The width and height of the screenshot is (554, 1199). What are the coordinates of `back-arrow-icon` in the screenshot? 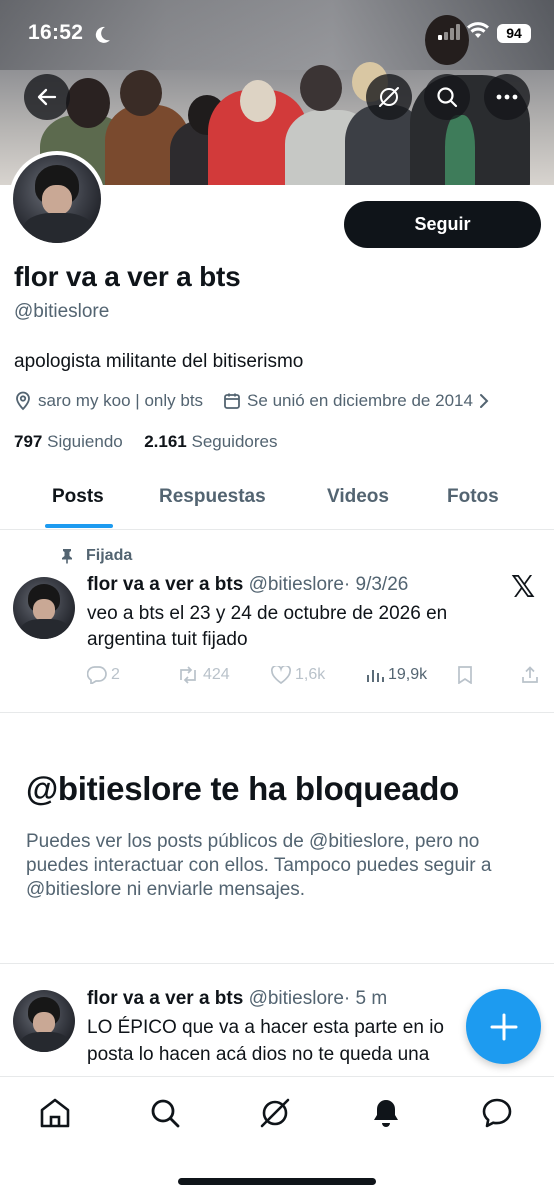 It's located at (47, 97).